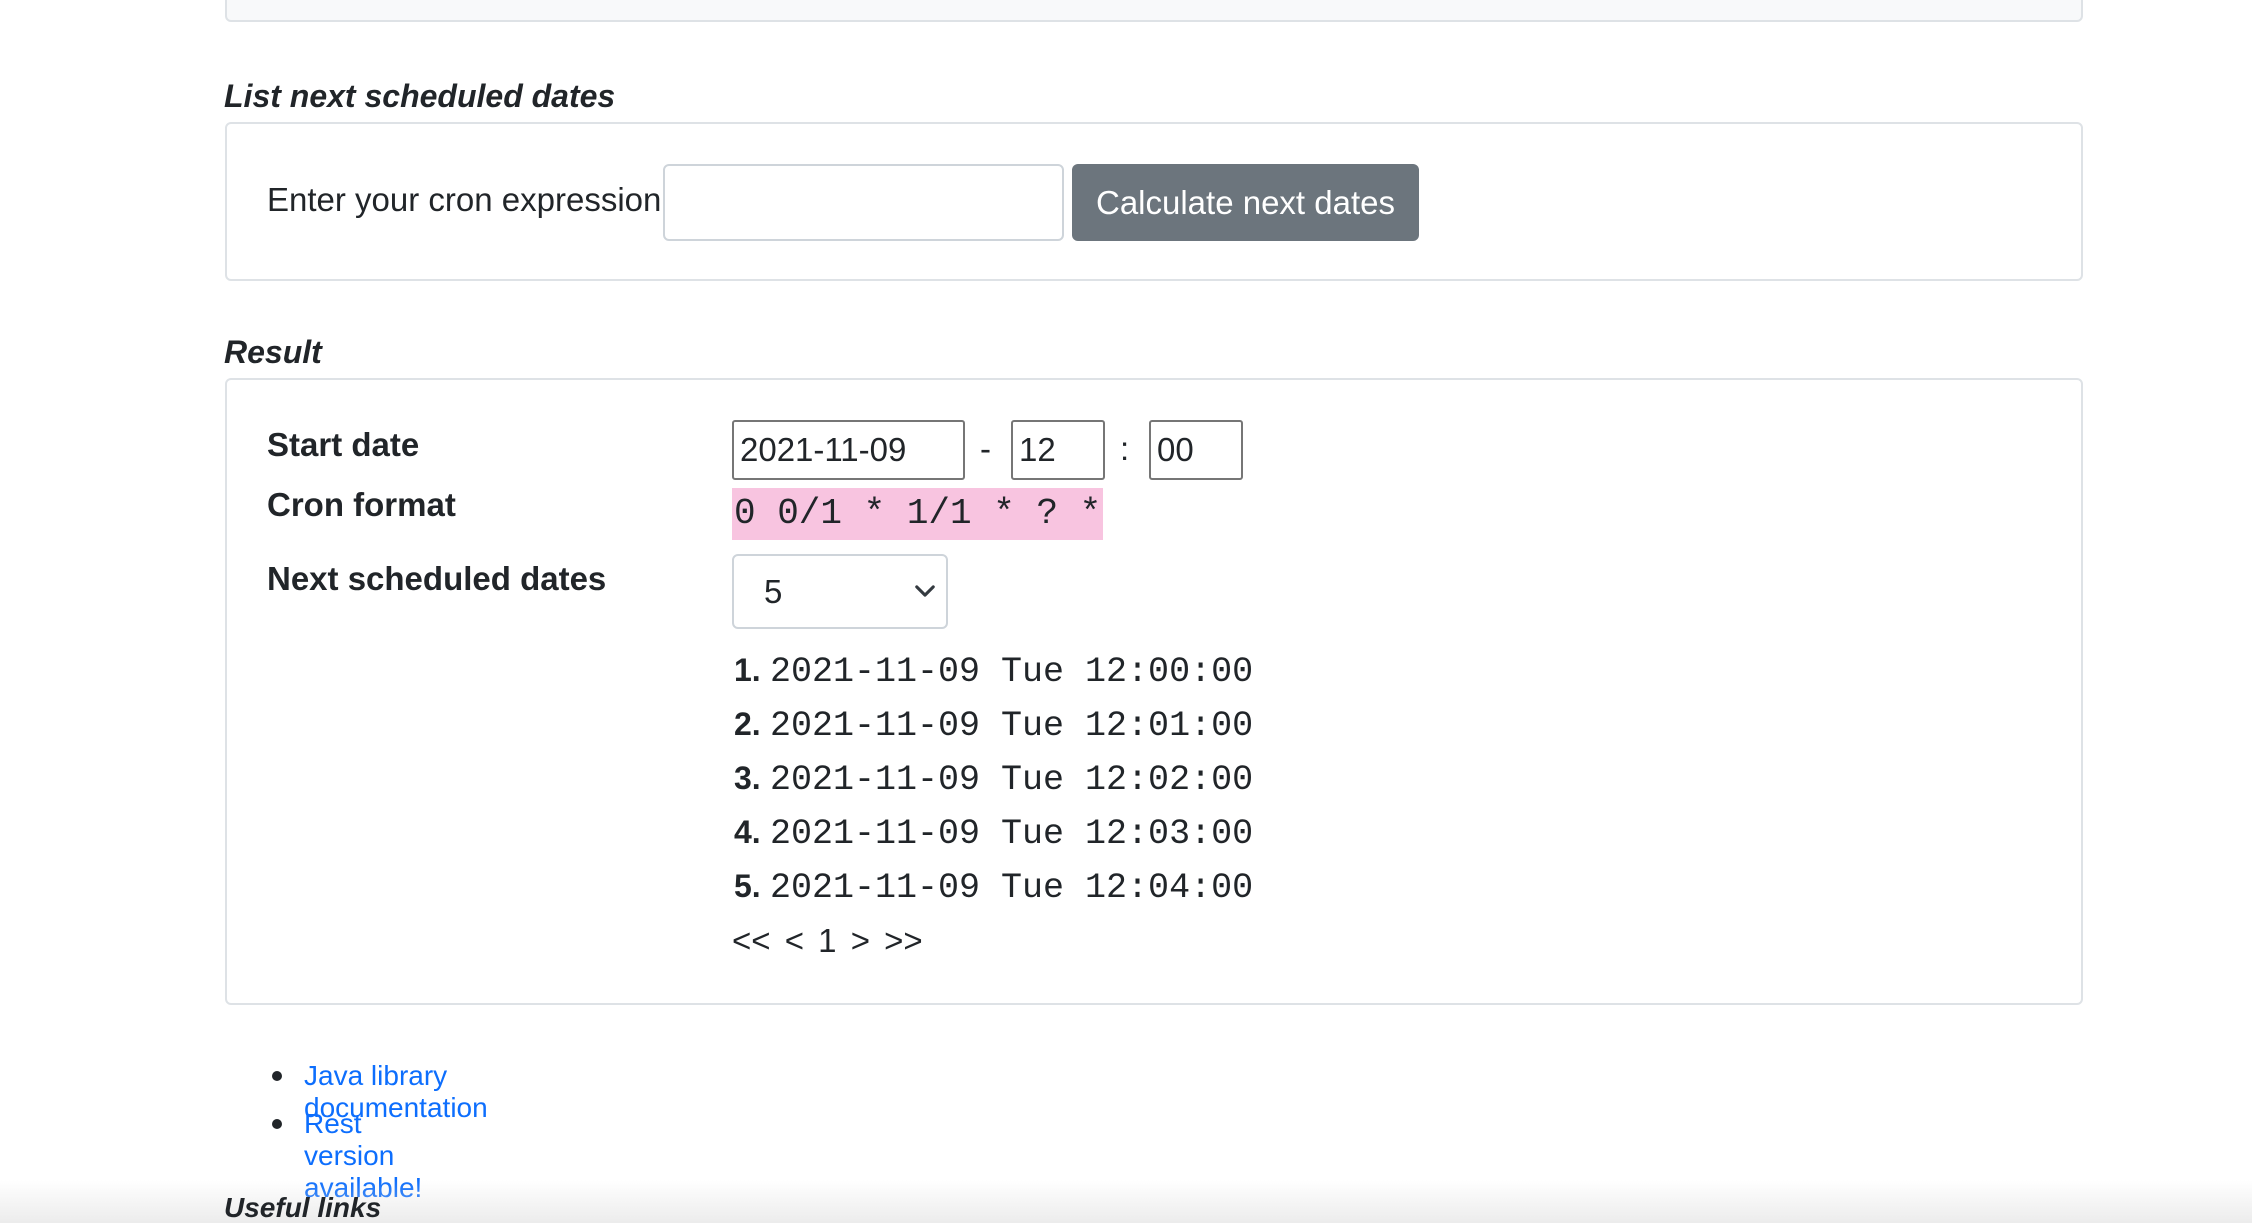 The image size is (2252, 1224). What do you see at coordinates (1245, 202) in the screenshot?
I see `calculate-next-dates-button: Calculate next dates` at bounding box center [1245, 202].